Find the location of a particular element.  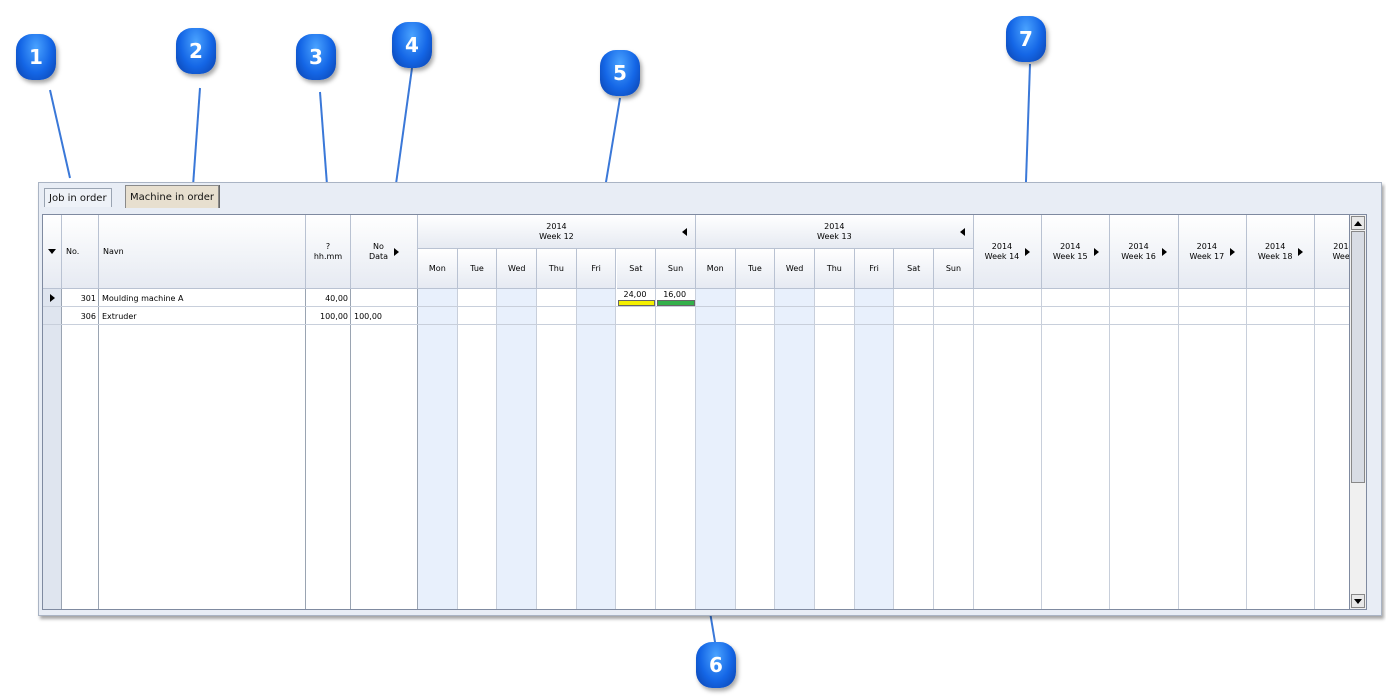

arrow-up-icon is located at coordinates (1358, 223).